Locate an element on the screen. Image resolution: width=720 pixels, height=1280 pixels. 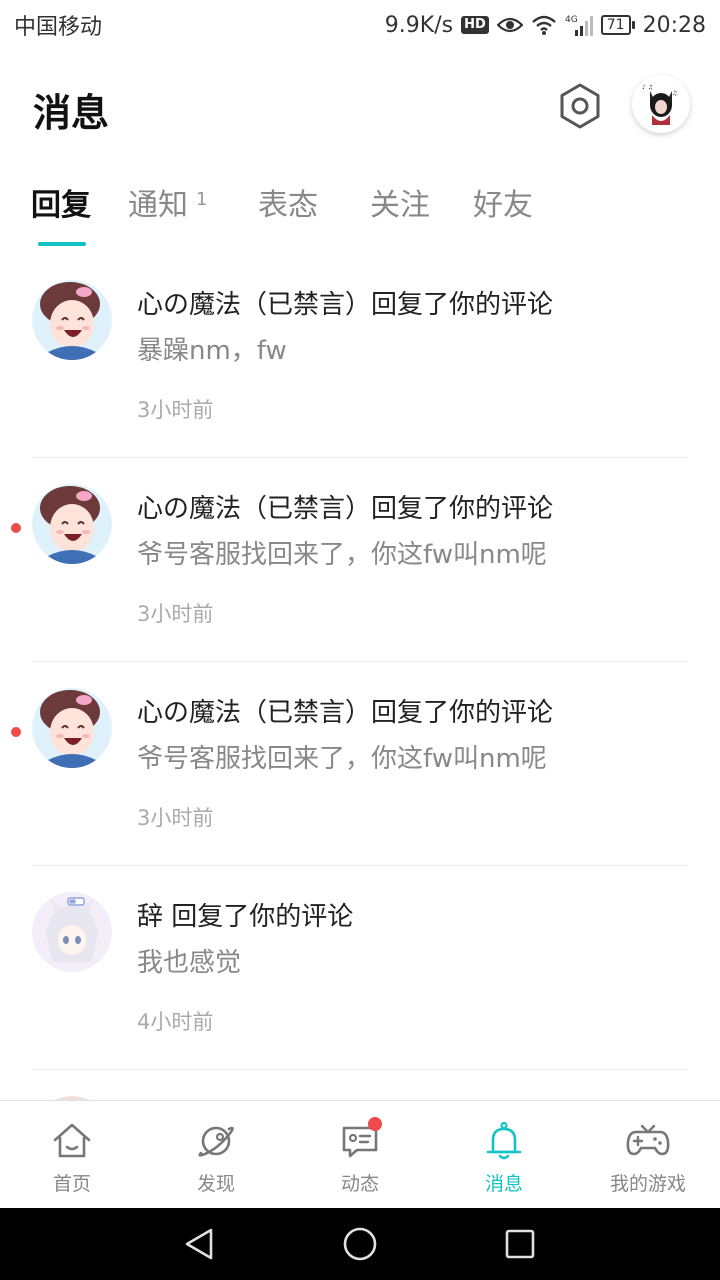
battery-level: 71 is located at coordinates (615, 25).